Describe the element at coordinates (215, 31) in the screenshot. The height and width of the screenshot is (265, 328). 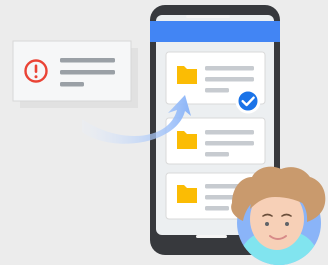
I see `app-bar` at that location.